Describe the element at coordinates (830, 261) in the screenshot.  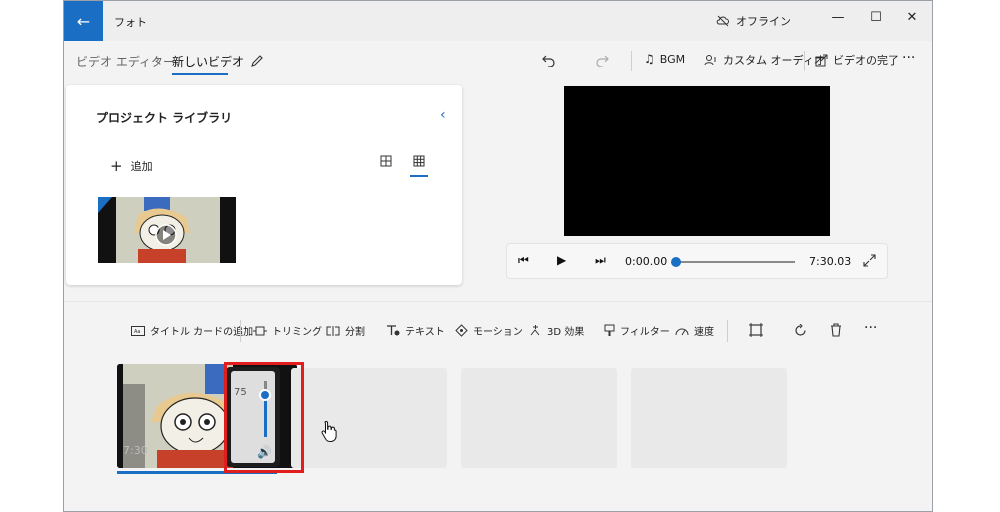
I see `total-time: 7:30.03` at that location.